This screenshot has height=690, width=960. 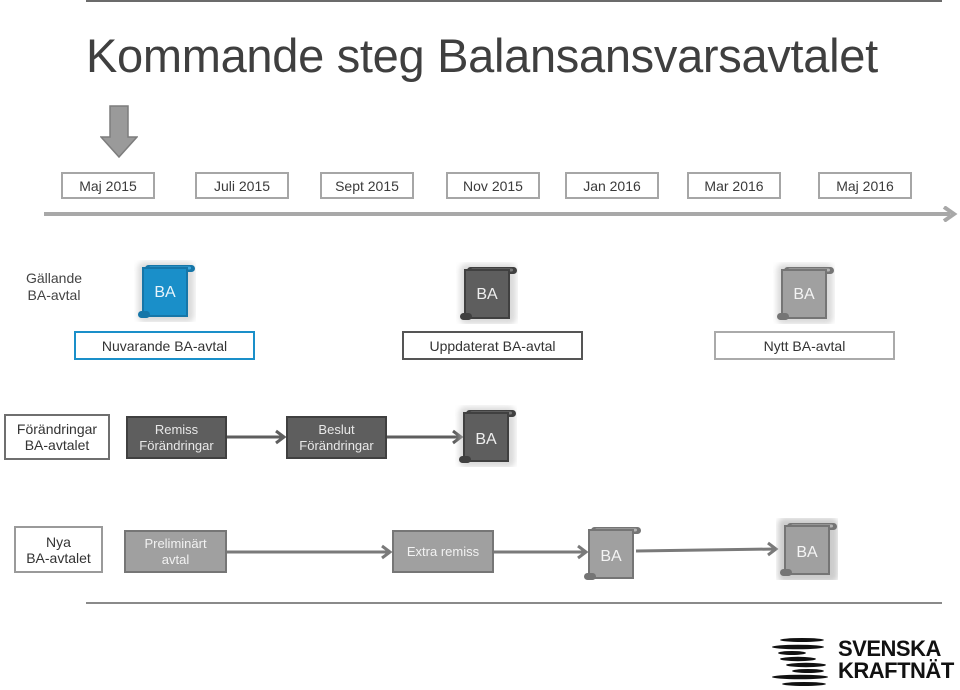 I want to click on arrow-remiss-to-beslut, so click(x=257, y=437).